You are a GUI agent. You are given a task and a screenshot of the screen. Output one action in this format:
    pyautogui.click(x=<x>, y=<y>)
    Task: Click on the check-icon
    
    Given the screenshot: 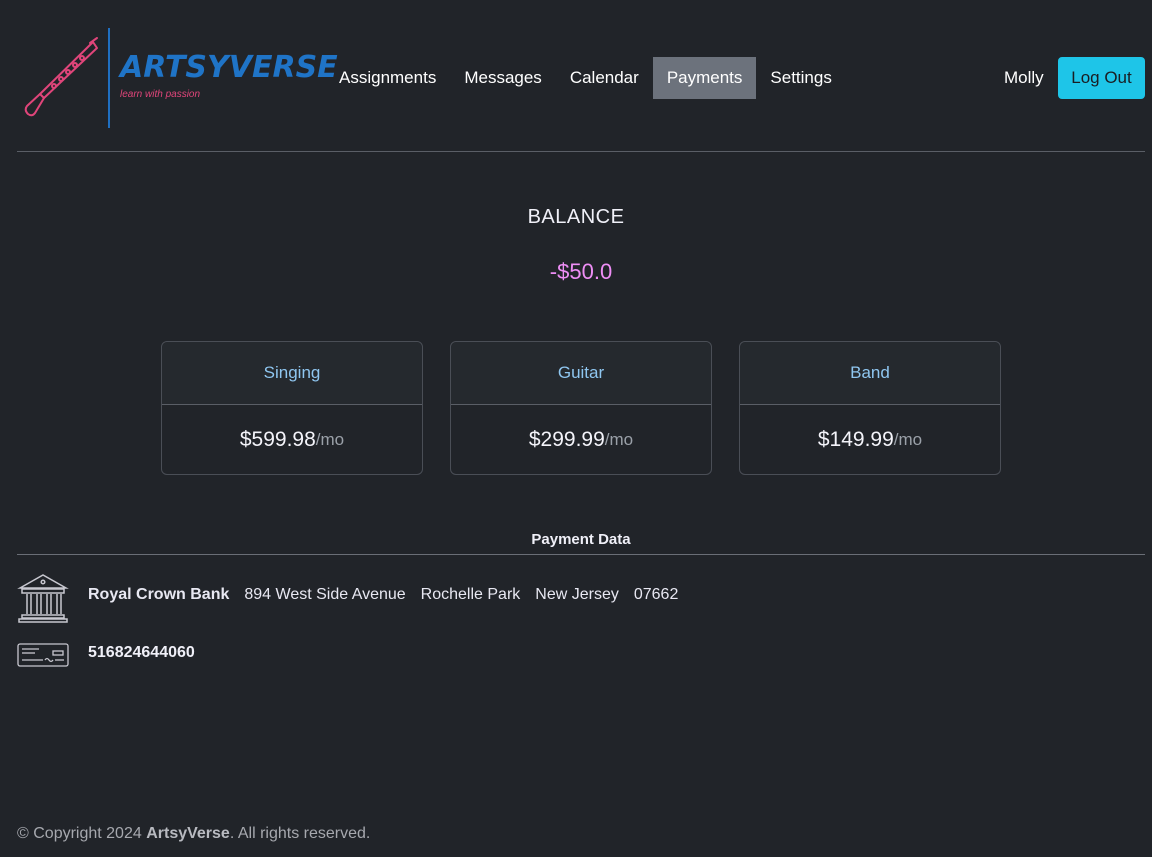 What is the action you would take?
    pyautogui.click(x=43, y=655)
    